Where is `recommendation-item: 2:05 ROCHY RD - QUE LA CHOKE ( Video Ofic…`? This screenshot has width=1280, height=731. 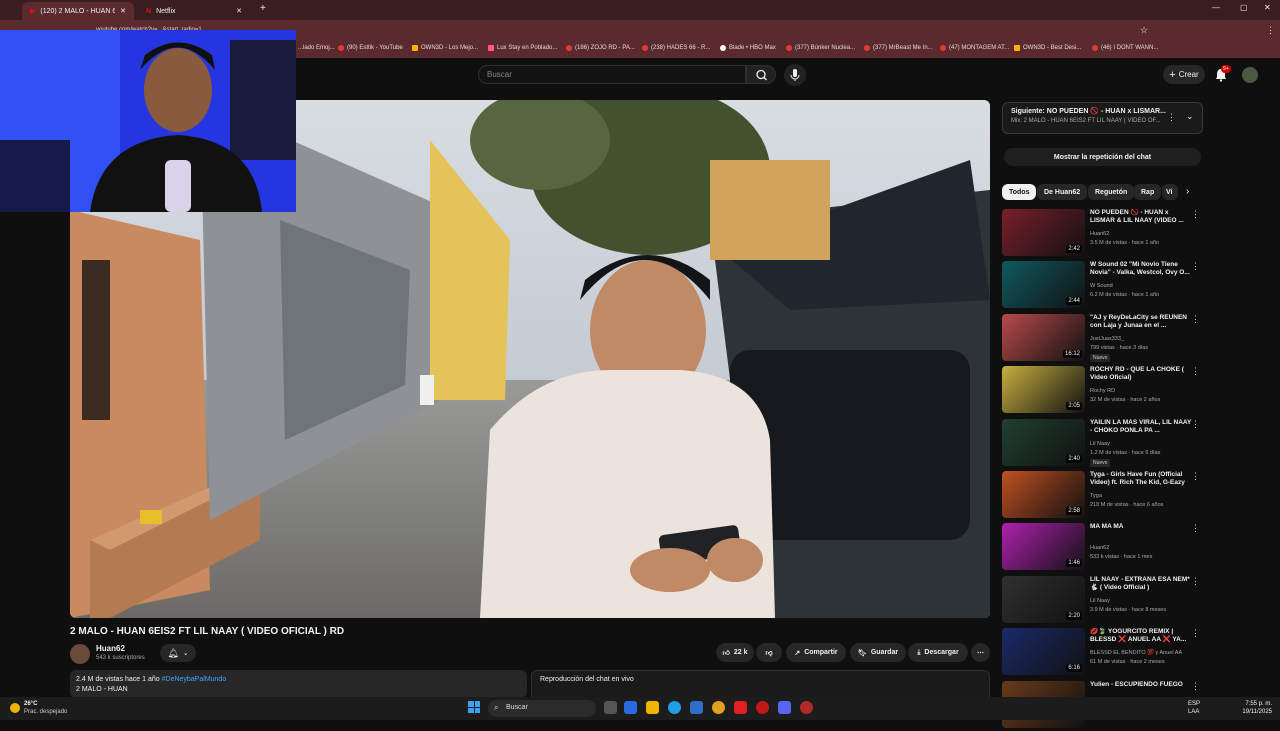
recommendation-item: 2:05 ROCHY RD - QUE LA CHOKE ( Video Ofic… is located at coordinates (1102, 391).